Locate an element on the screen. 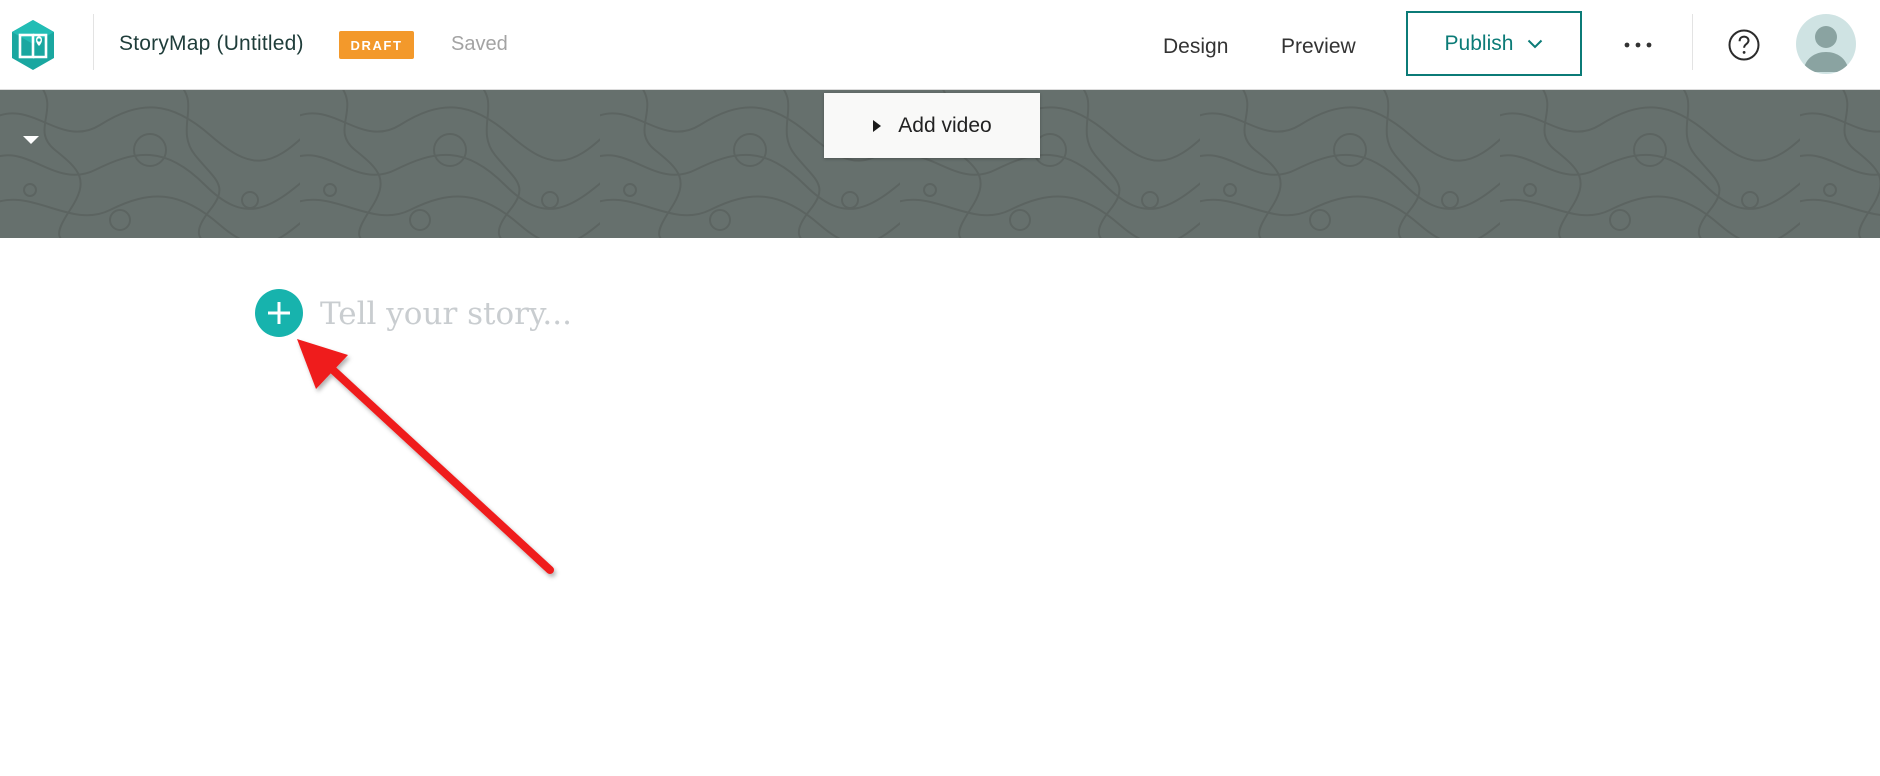 Image resolution: width=1880 pixels, height=776 pixels. more-options-icon is located at coordinates (1638, 45).